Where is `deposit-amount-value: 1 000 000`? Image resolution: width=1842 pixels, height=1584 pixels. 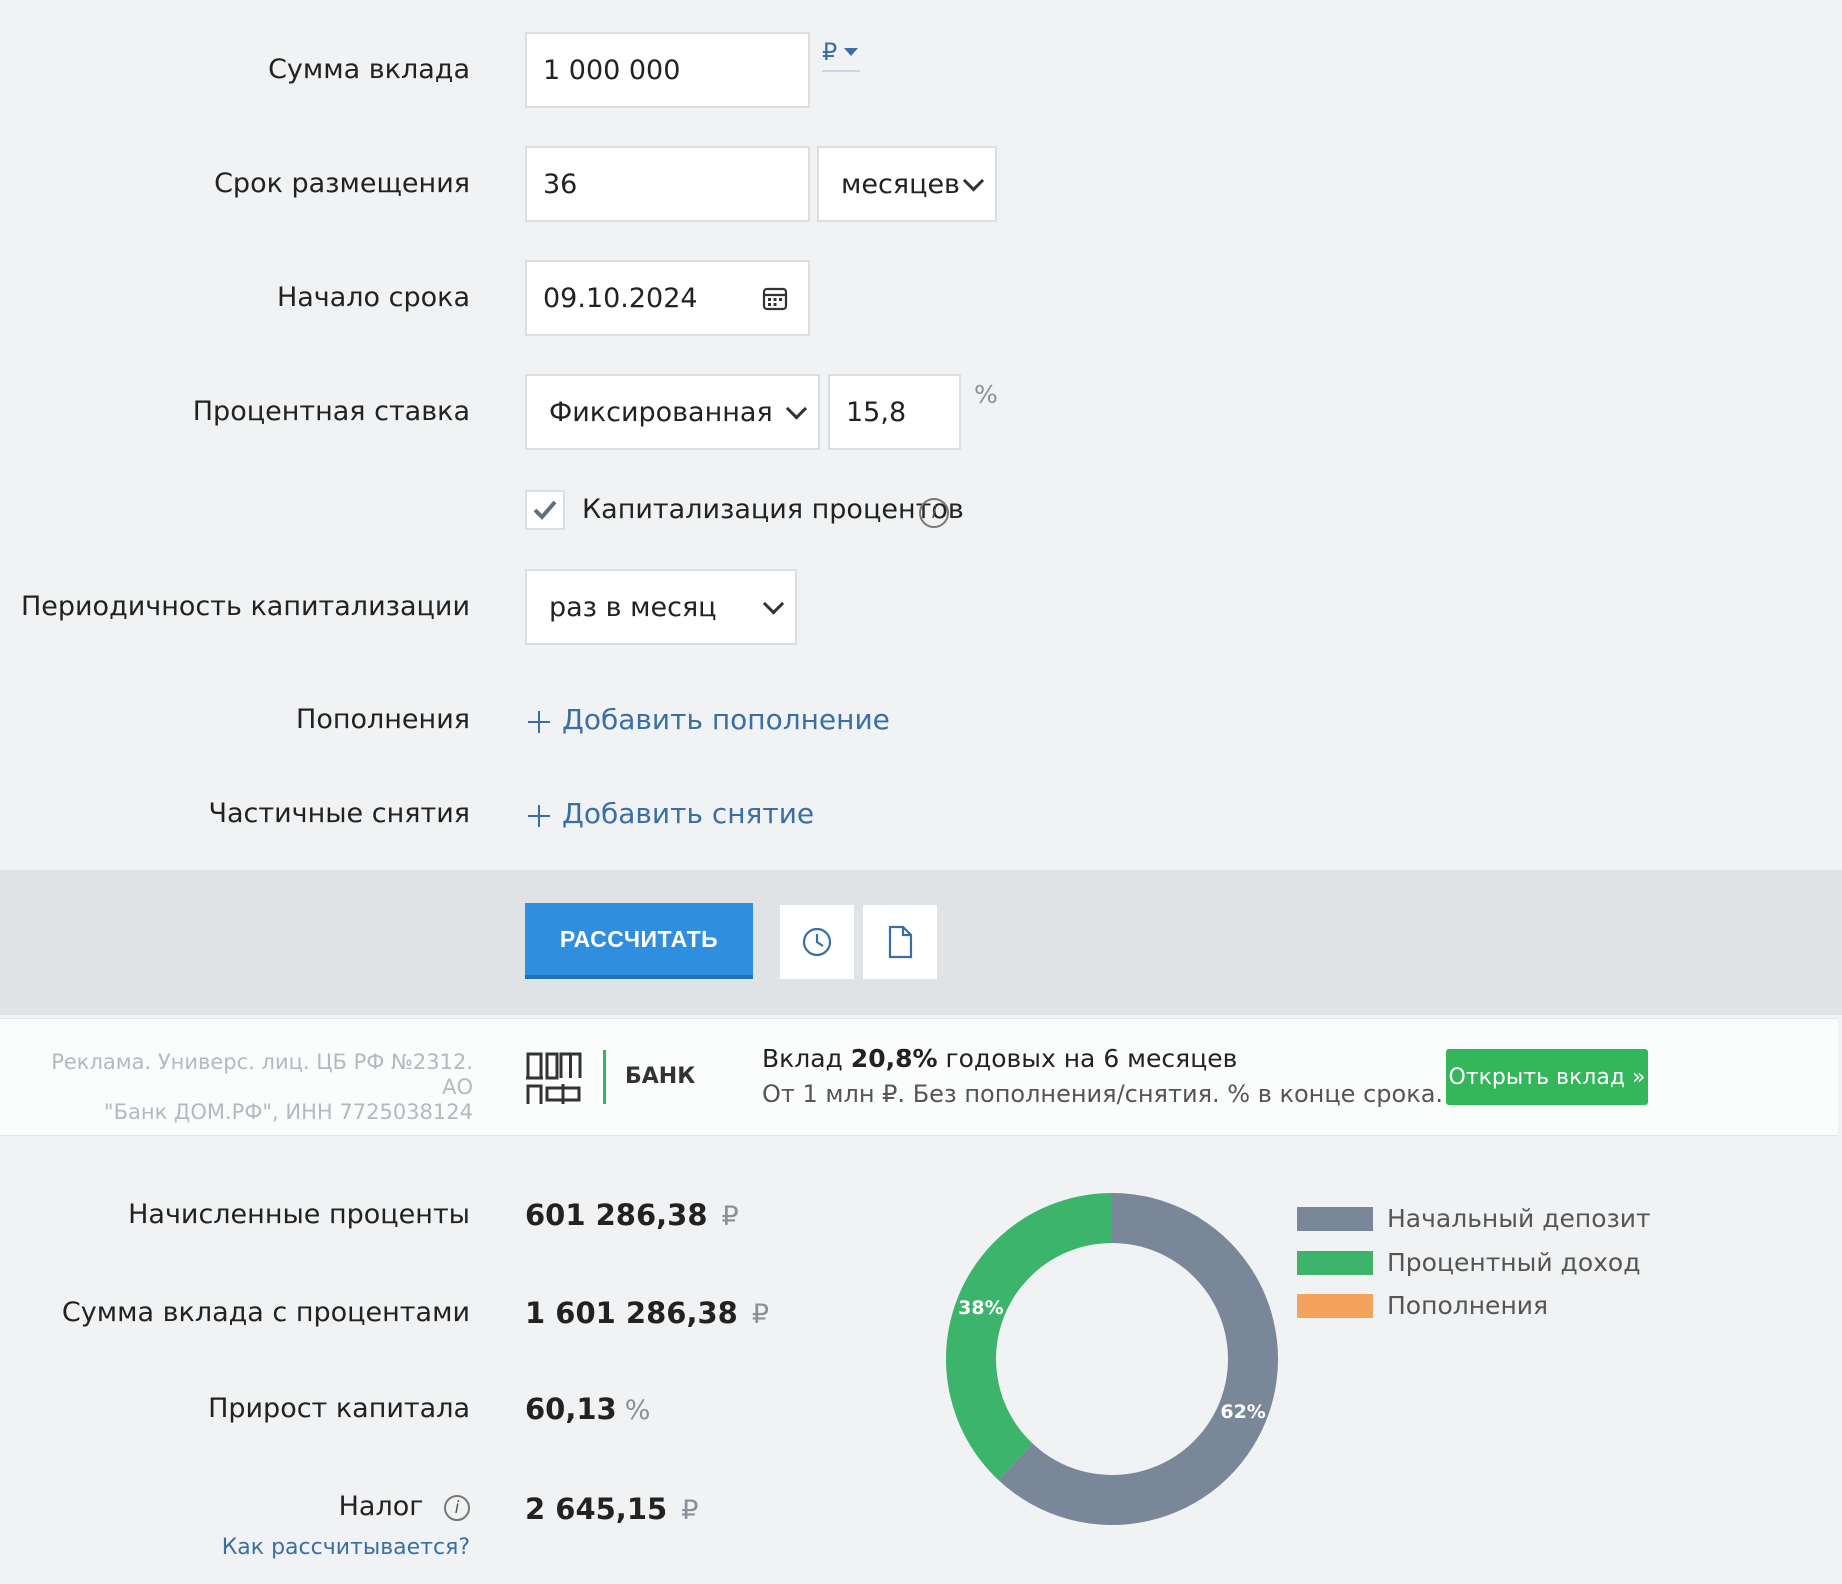
deposit-amount-value: 1 000 000 is located at coordinates (612, 70).